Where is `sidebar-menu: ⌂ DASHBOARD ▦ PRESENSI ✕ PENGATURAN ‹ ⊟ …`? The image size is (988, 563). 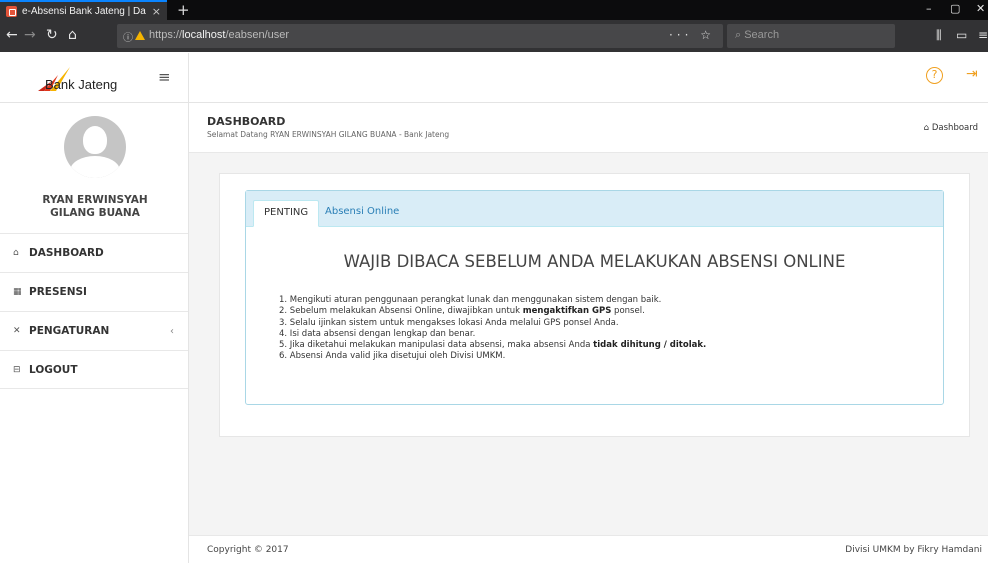 sidebar-menu: ⌂ DASHBOARD ▦ PRESENSI ✕ PENGATURAN ‹ ⊟ … is located at coordinates (94, 311).